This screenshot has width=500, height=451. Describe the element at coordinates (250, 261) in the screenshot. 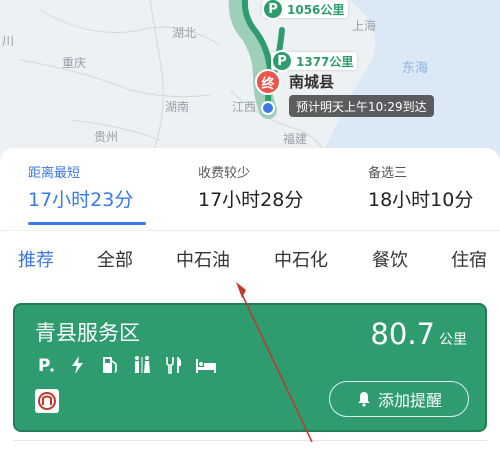

I see `category-tabs: 推荐 全部 中石油 中石化 餐饮 住宿` at that location.